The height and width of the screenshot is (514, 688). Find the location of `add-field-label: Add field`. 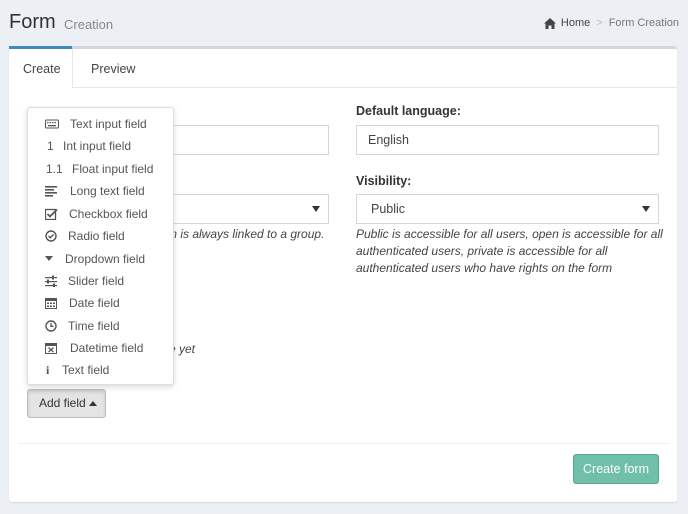

add-field-label: Add field is located at coordinates (62, 403).